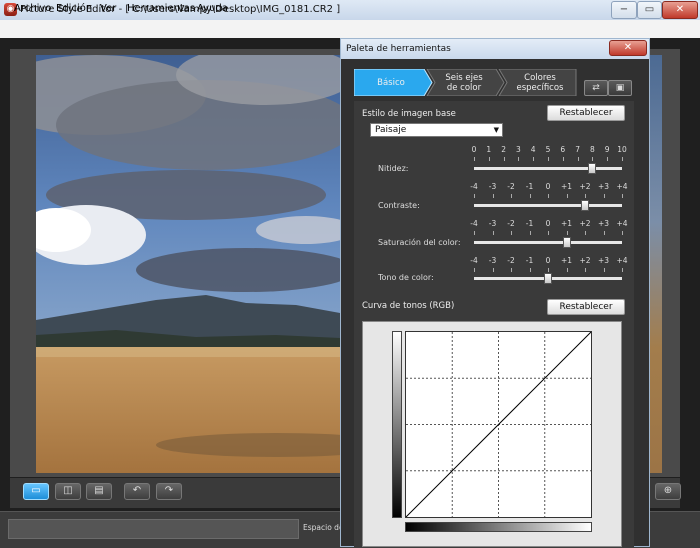 The image size is (700, 548). I want to click on base-style-reset-button: Restablecer, so click(586, 113).